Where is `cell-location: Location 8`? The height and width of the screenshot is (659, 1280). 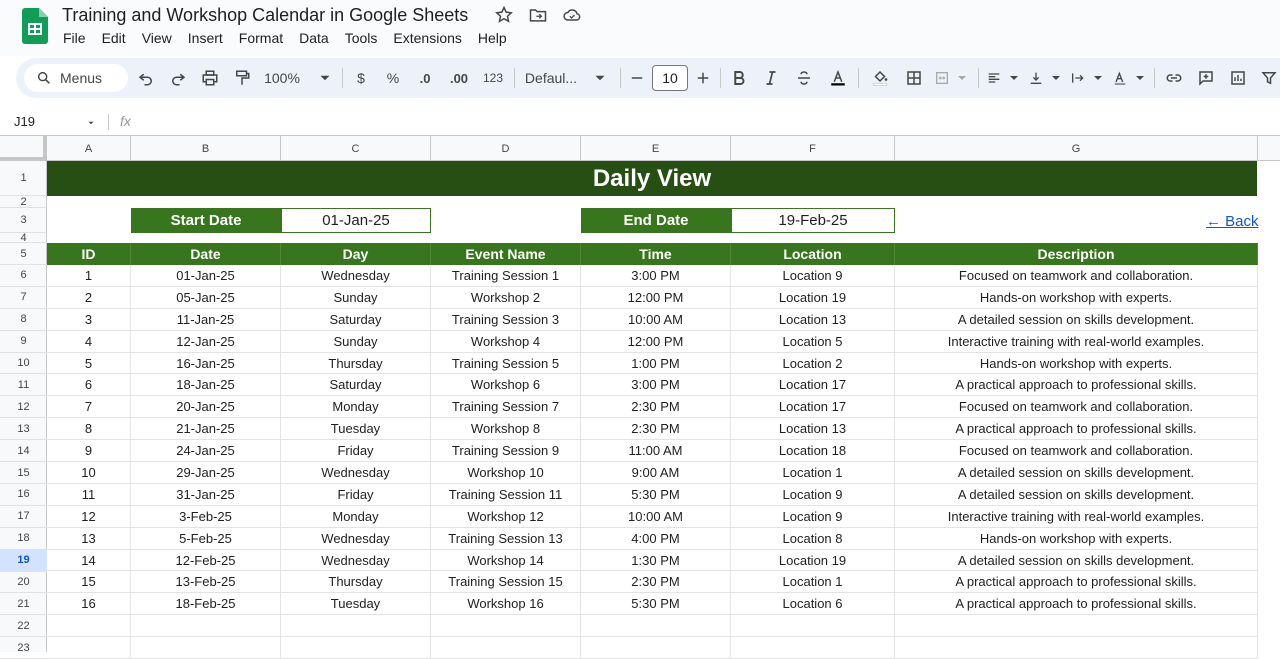
cell-location: Location 8 is located at coordinates (813, 538).